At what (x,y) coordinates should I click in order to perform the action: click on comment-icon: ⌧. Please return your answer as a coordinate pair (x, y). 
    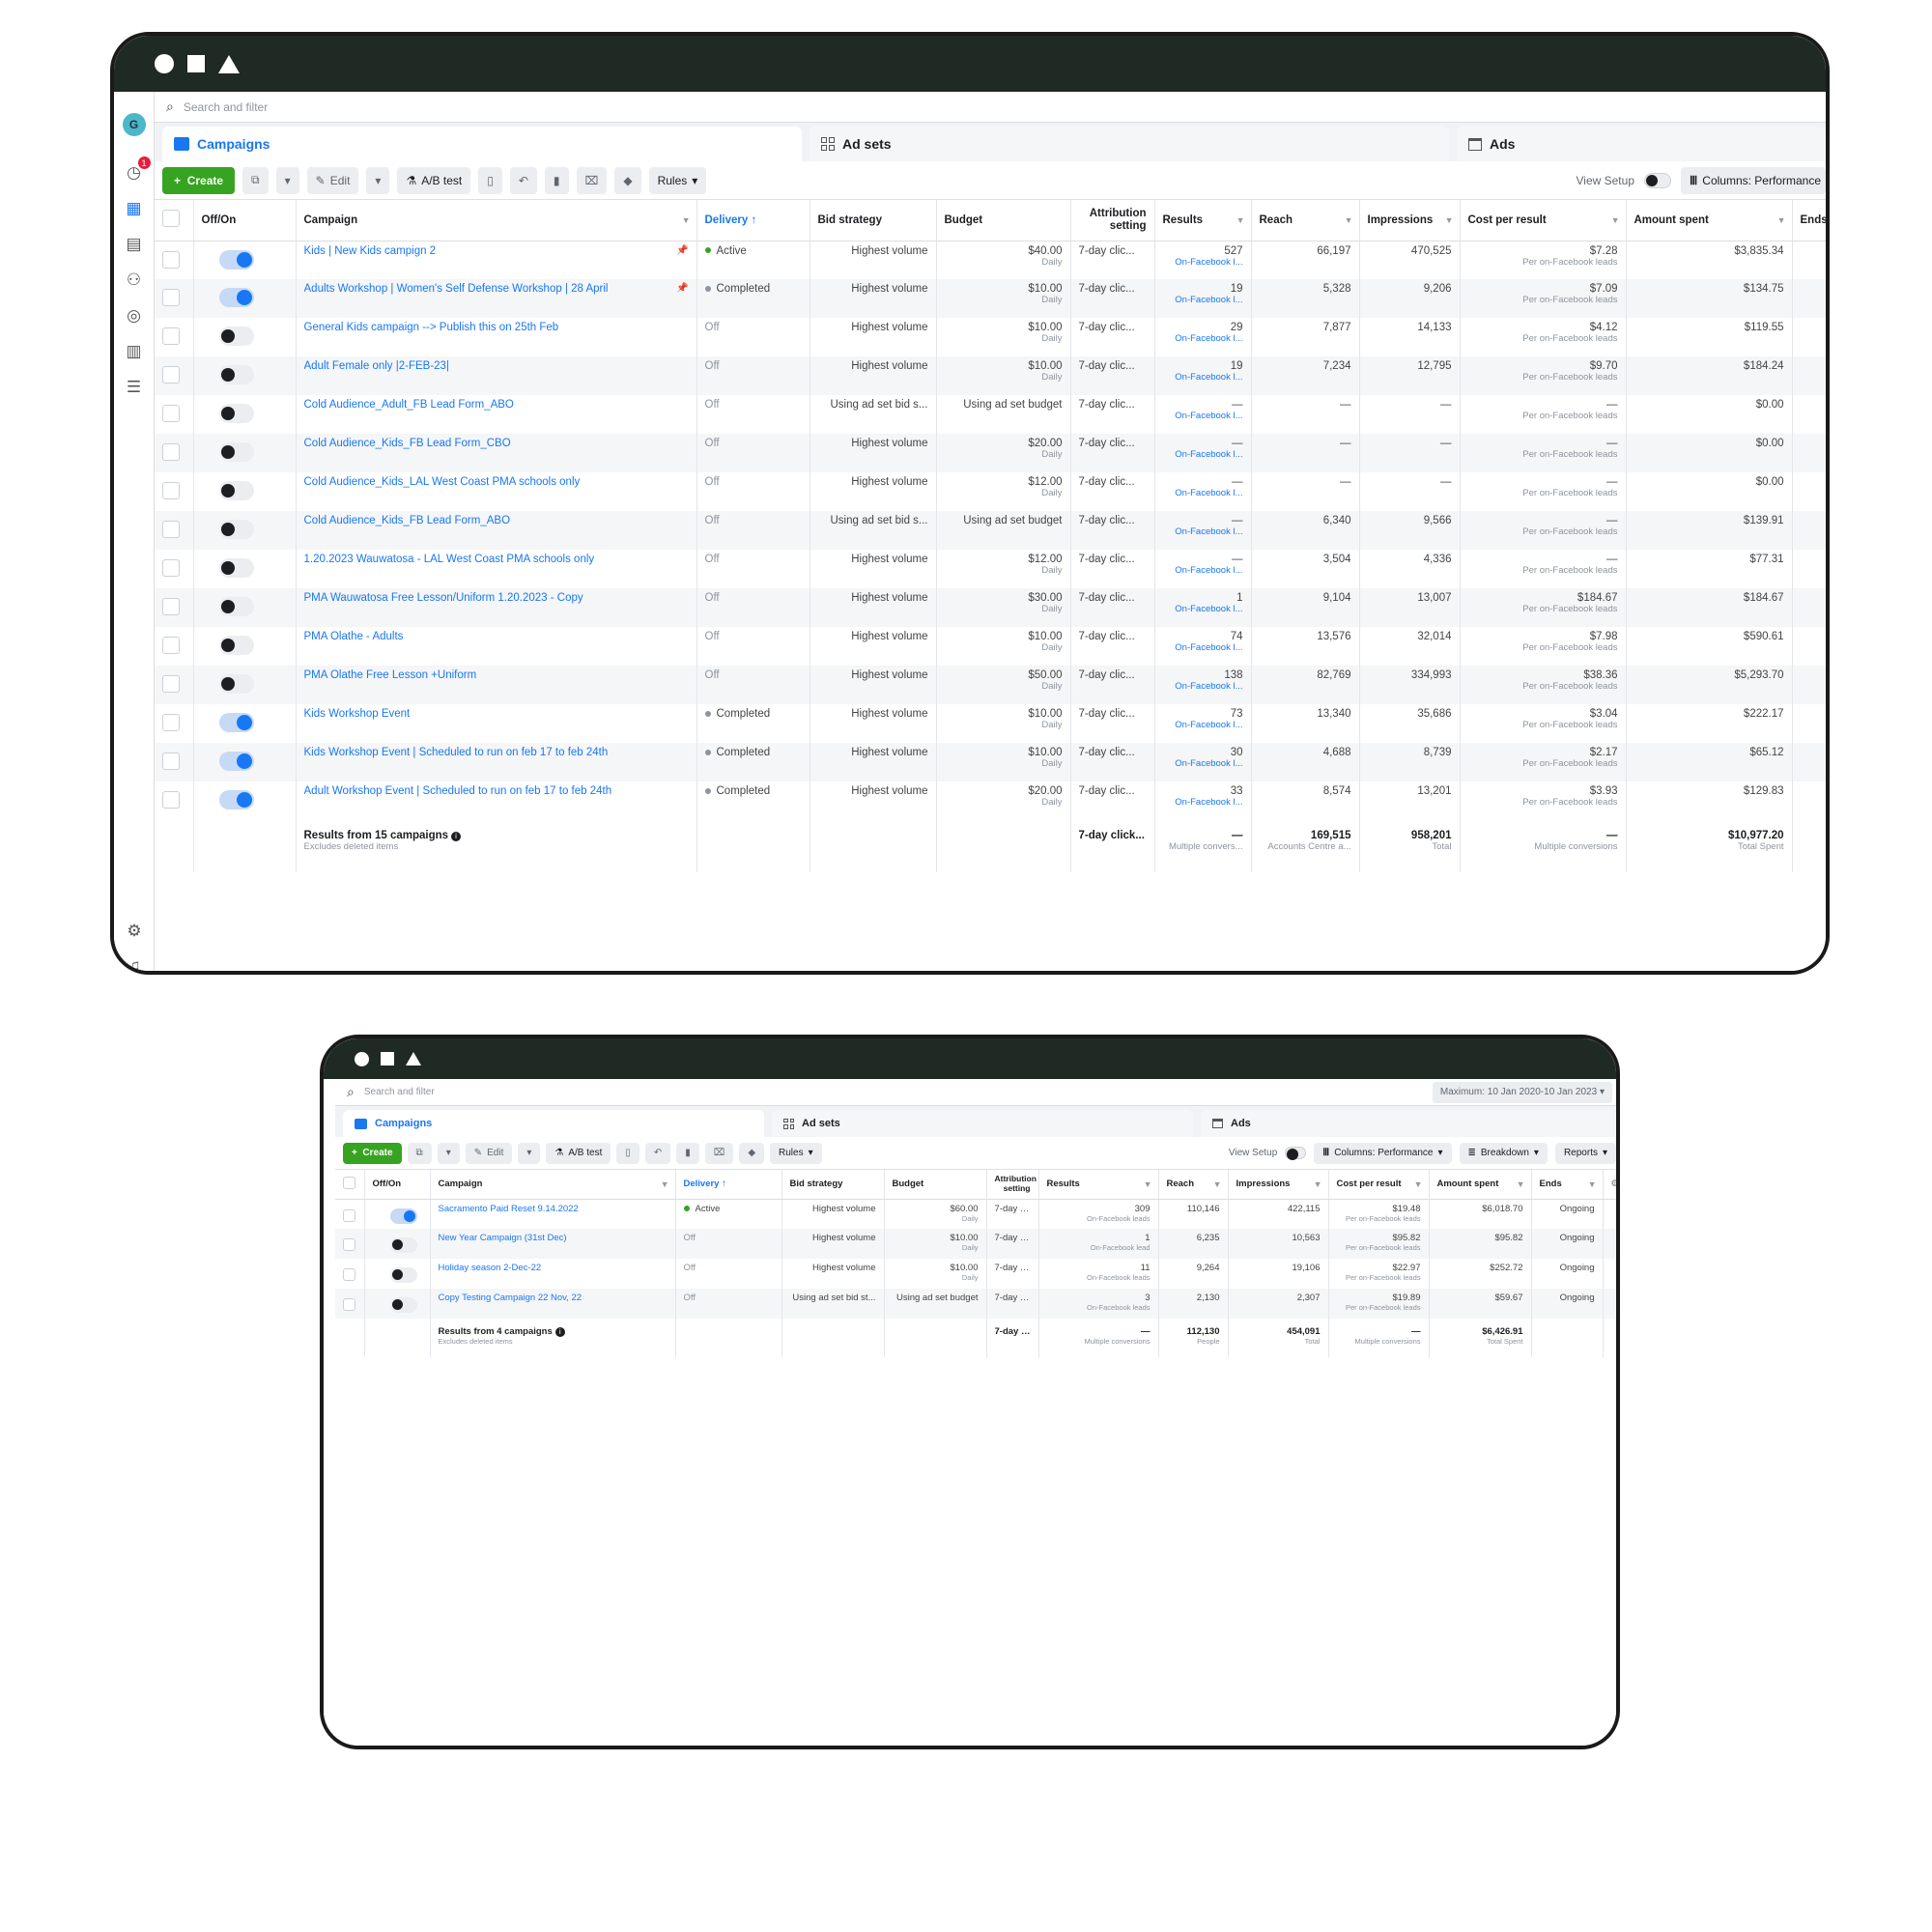
    Looking at the image, I should click on (592, 180).